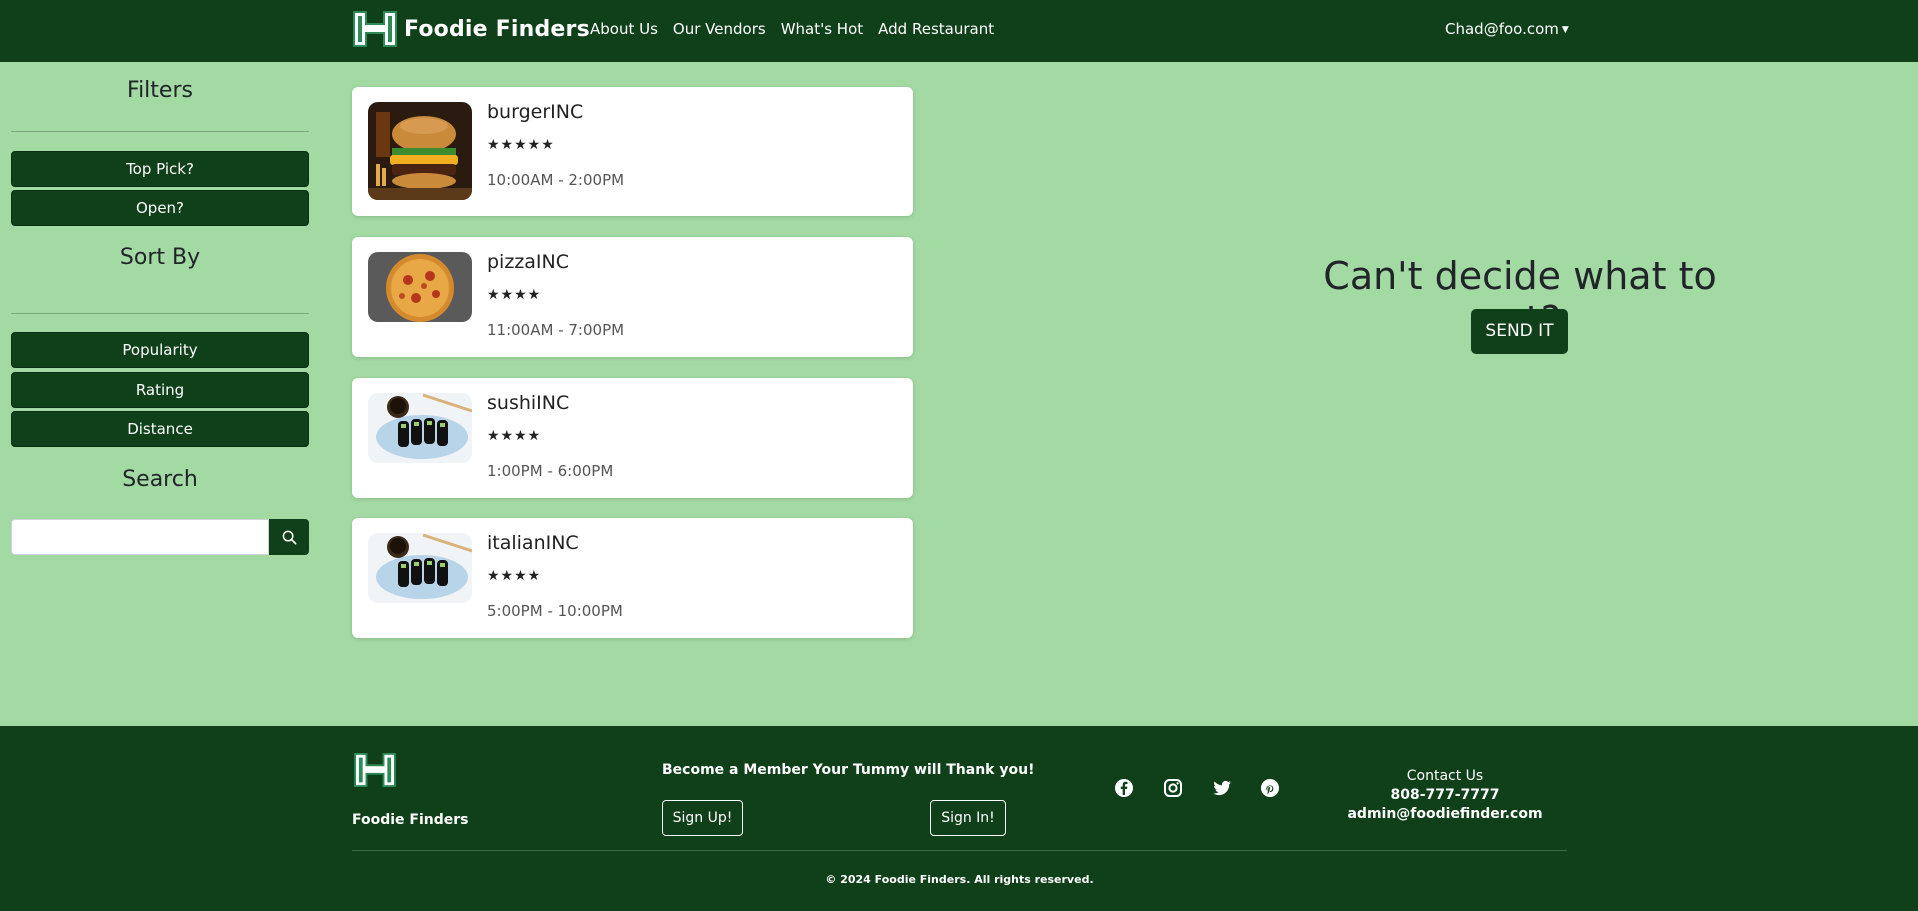  I want to click on search-group, so click(160, 537).